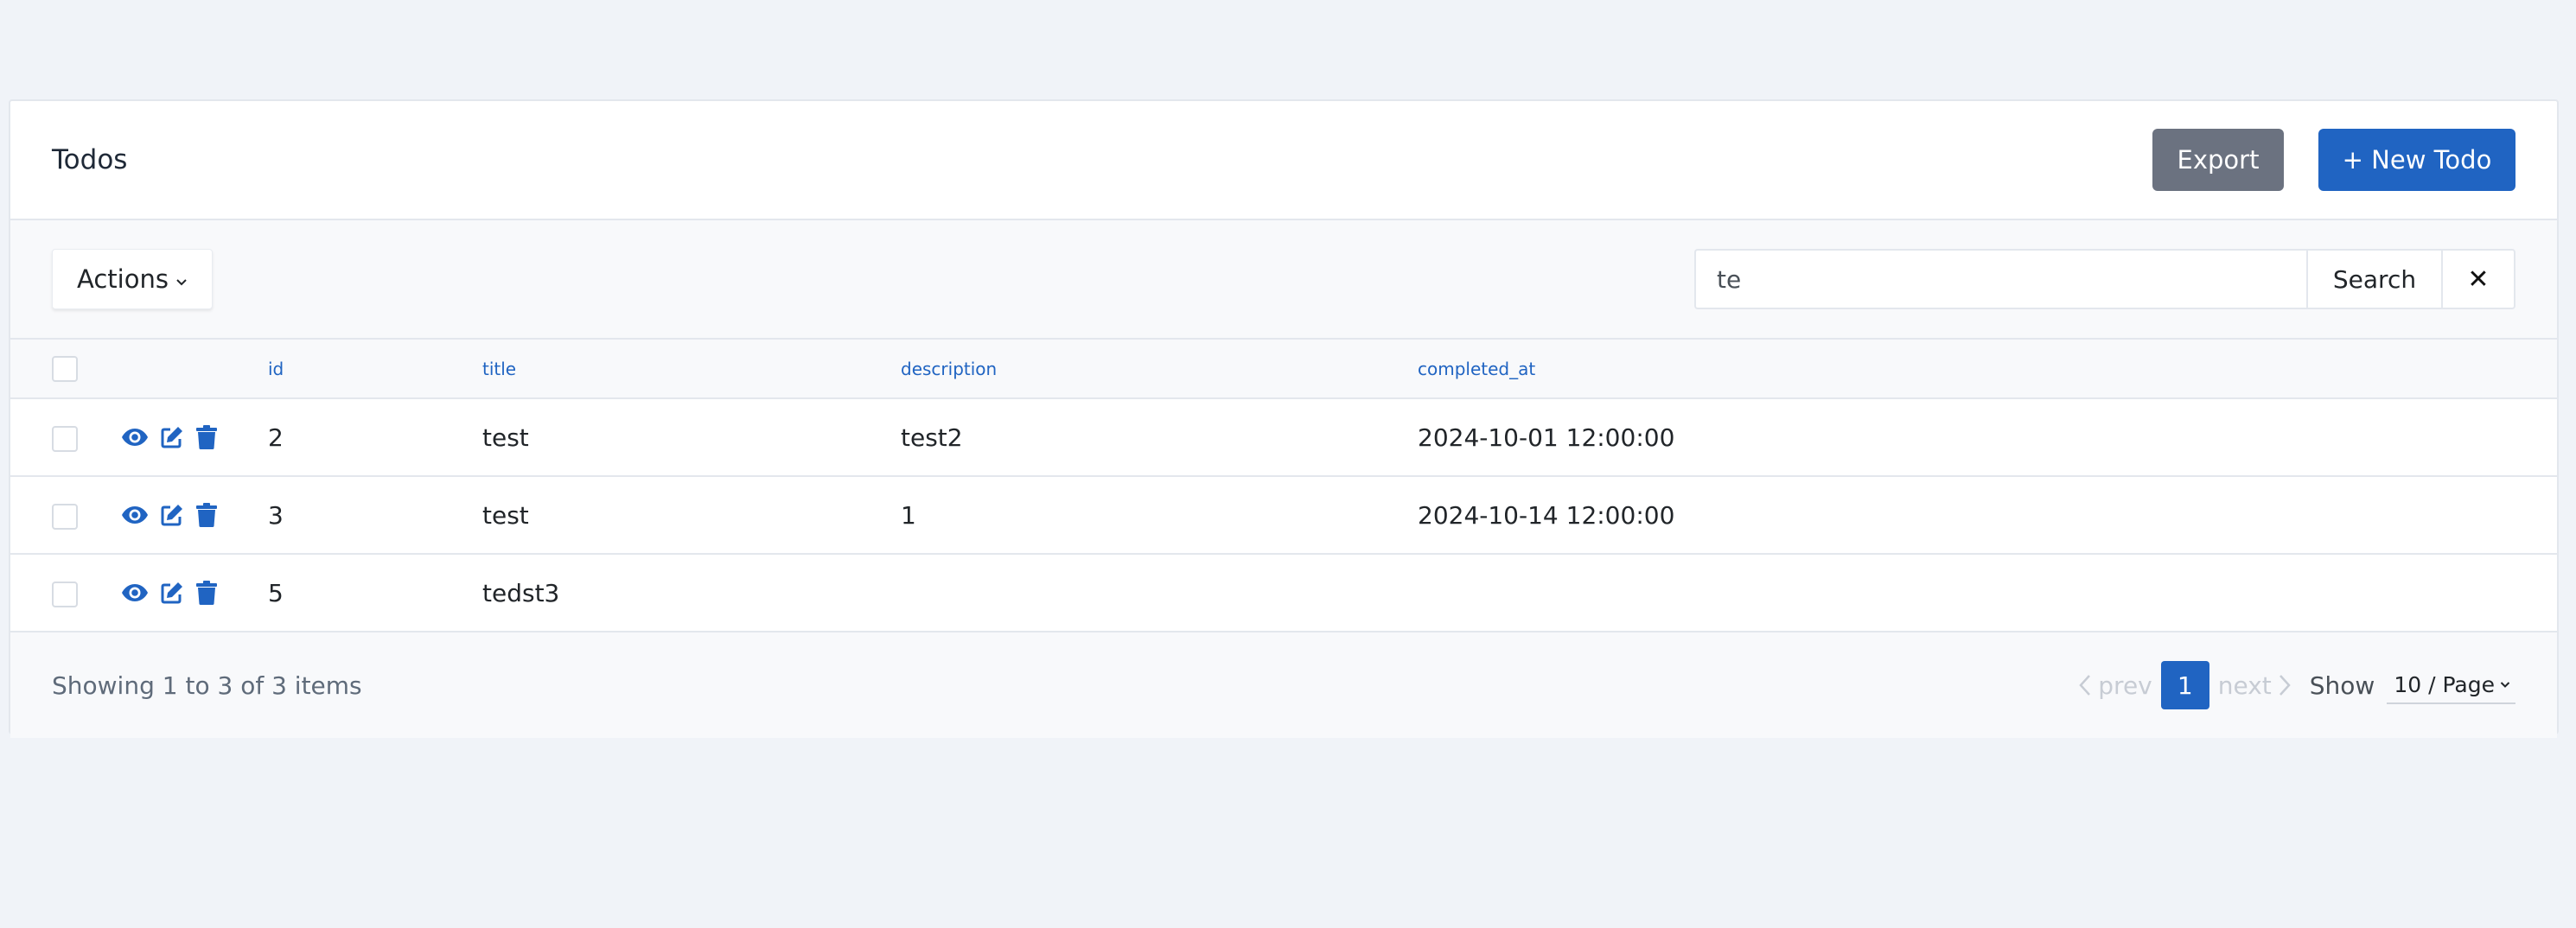 This screenshot has width=2576, height=928. What do you see at coordinates (2416, 160) in the screenshot?
I see `new-todo-button: + New Todo` at bounding box center [2416, 160].